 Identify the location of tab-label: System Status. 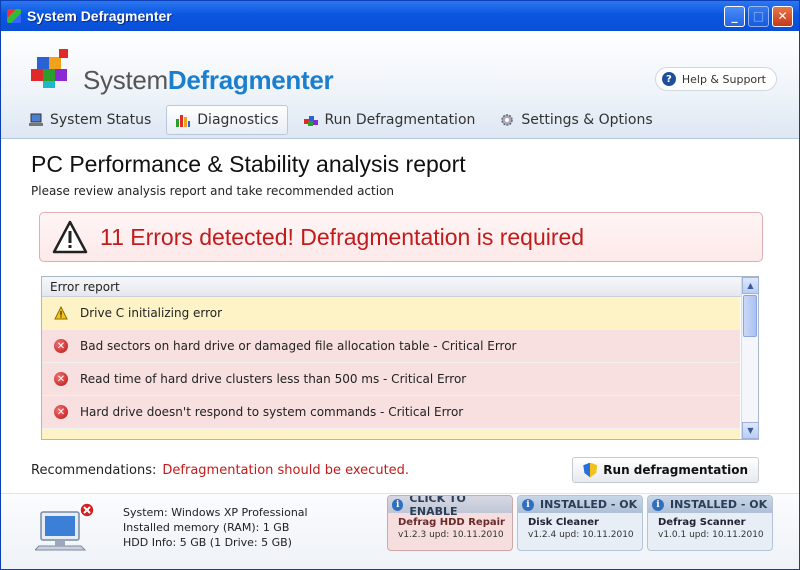
(101, 119).